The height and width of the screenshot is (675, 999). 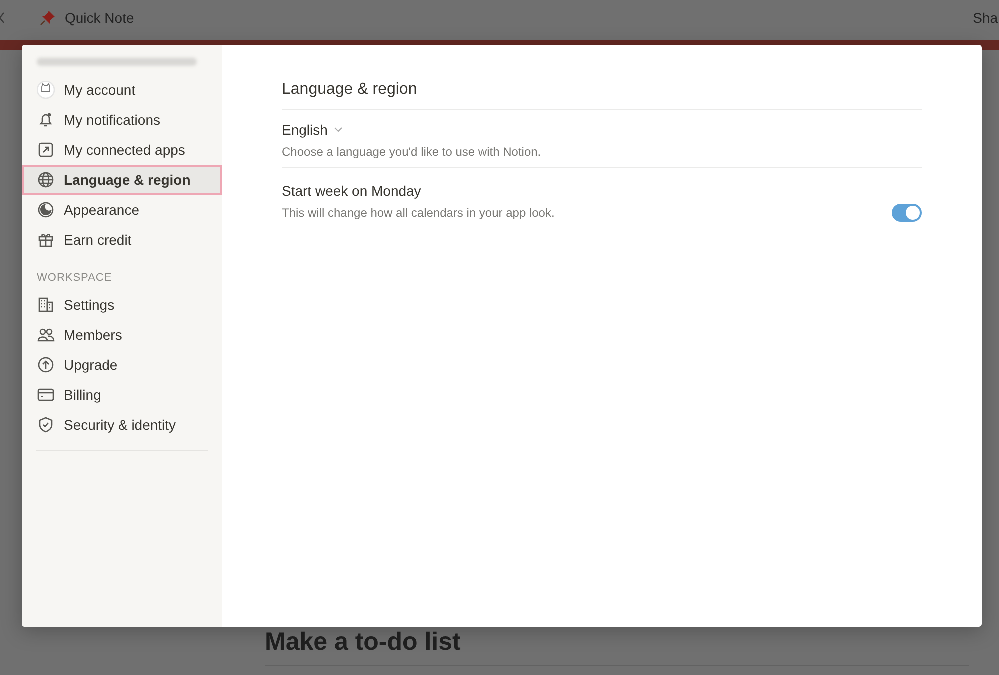 I want to click on pushpin-icon, so click(x=48, y=18).